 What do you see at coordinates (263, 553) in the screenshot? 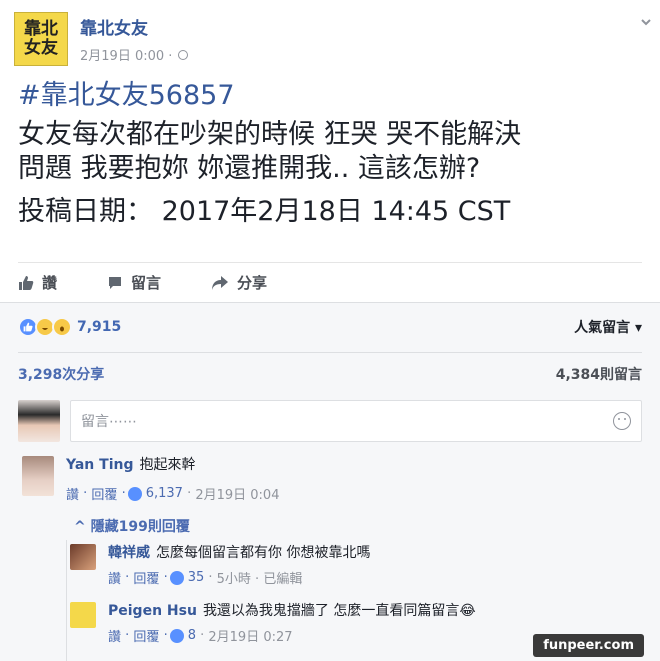
I see `reply-text: 怎麼每個留言都有你 你想被靠北嗎` at bounding box center [263, 553].